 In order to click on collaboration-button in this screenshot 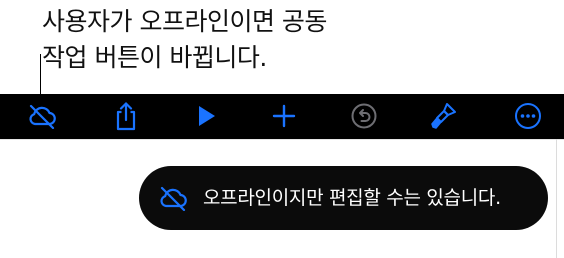, I will do `click(42, 116)`.